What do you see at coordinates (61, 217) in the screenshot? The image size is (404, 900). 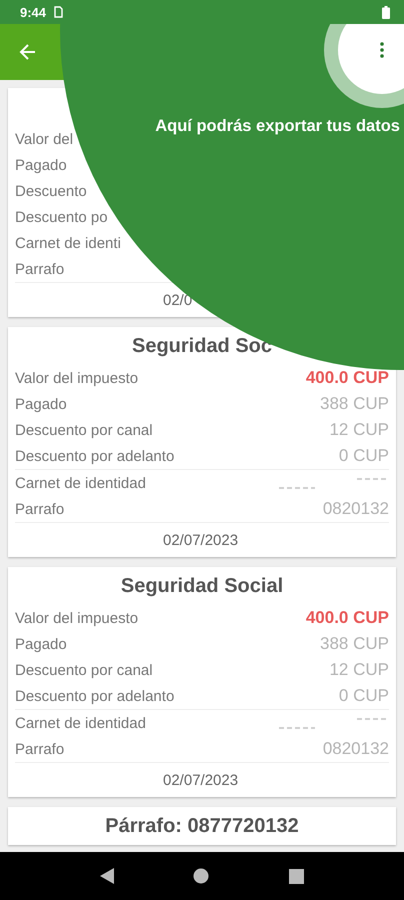 I see `field-label: Descuento po` at bounding box center [61, 217].